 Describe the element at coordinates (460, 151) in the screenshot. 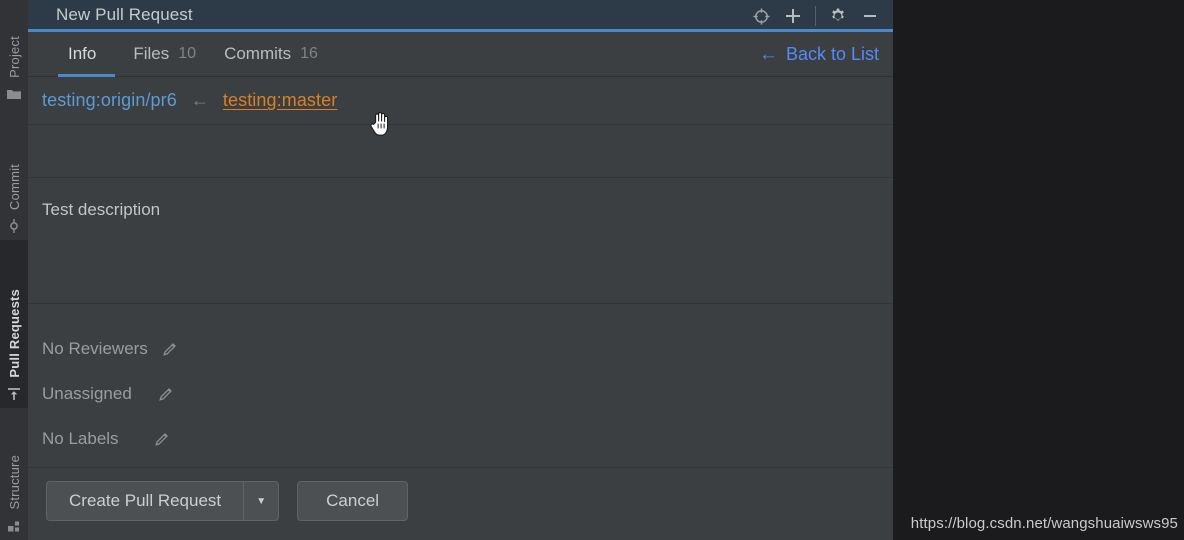

I see `pull-request-title-input` at that location.